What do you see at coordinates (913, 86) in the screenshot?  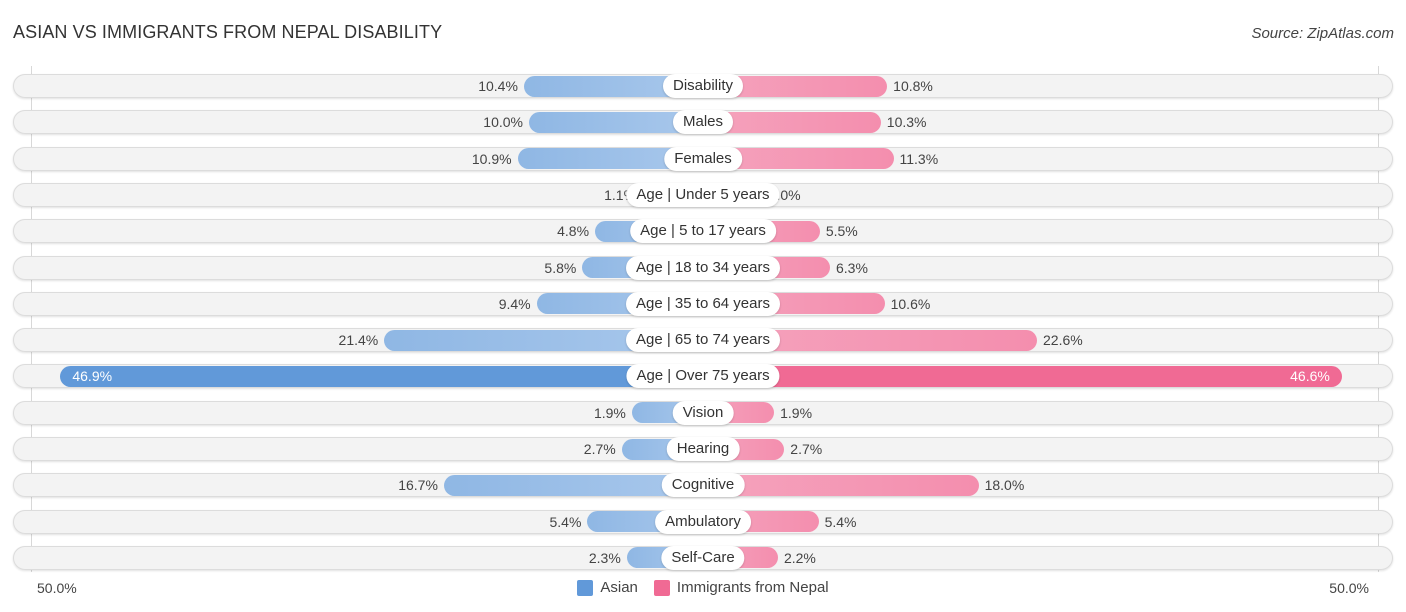 I see `value-label-nepal: 10.8%` at bounding box center [913, 86].